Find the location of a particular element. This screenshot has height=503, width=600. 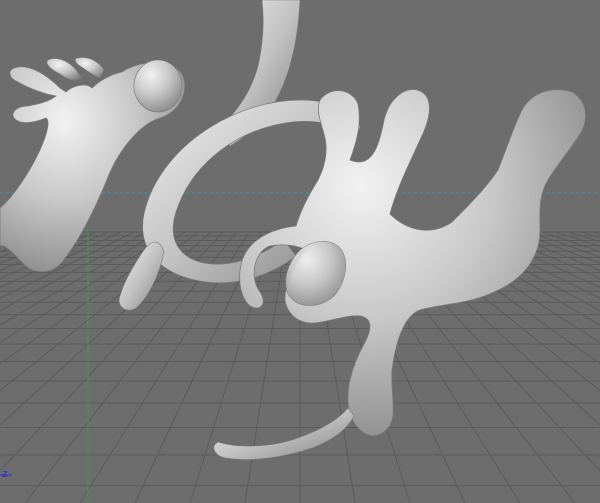

mesh-tail is located at coordinates (284, 433).